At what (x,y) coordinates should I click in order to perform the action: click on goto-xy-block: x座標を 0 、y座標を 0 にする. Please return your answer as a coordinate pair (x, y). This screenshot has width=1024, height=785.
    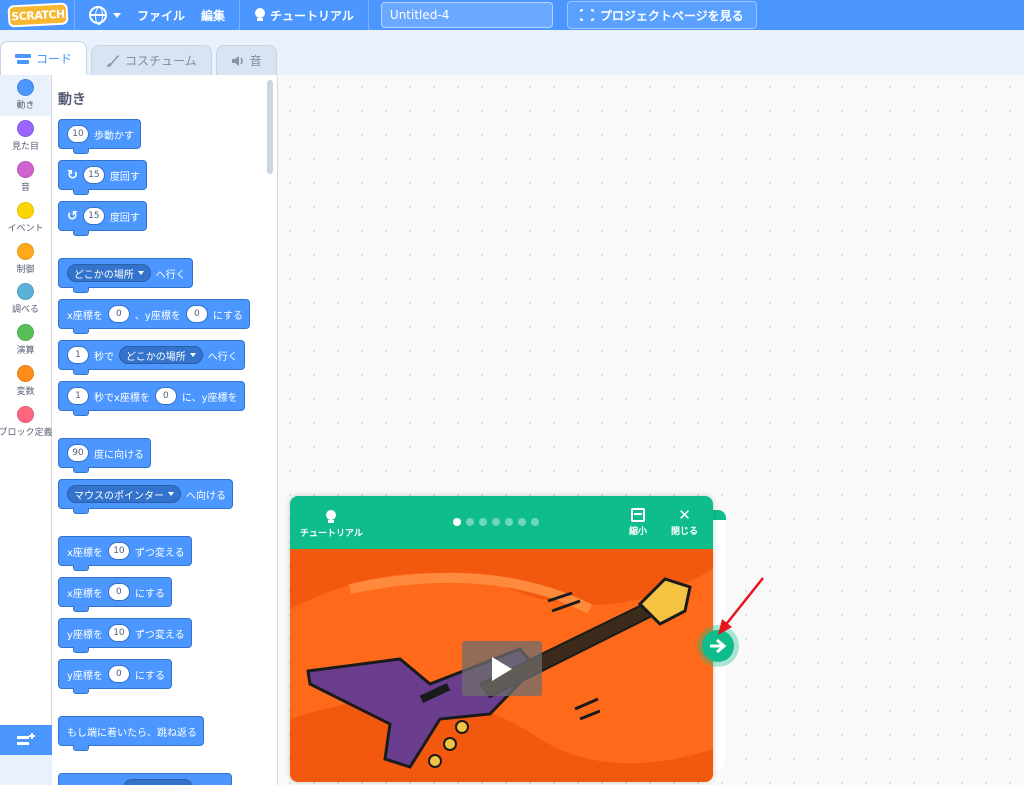
    Looking at the image, I should click on (154, 316).